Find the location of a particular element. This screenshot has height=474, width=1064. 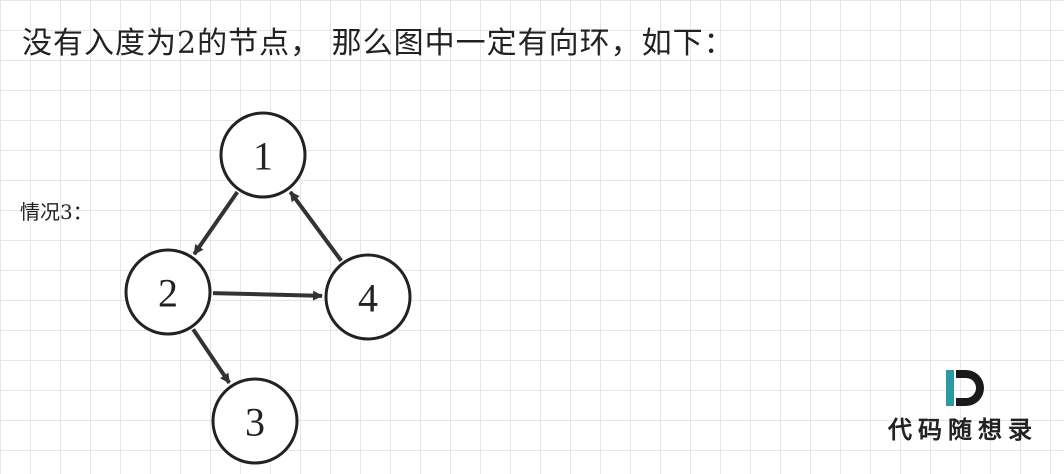

node-1: 1 is located at coordinates (263, 155).